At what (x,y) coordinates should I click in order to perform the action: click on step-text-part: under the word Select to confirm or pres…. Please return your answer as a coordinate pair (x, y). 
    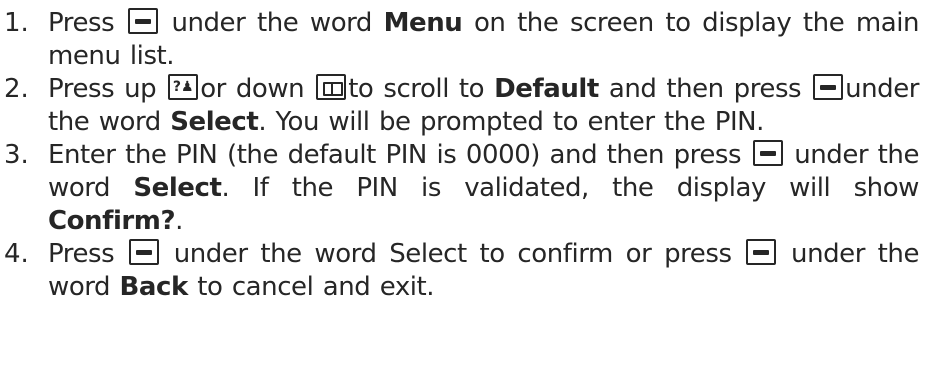
    Looking at the image, I should click on (452, 254).